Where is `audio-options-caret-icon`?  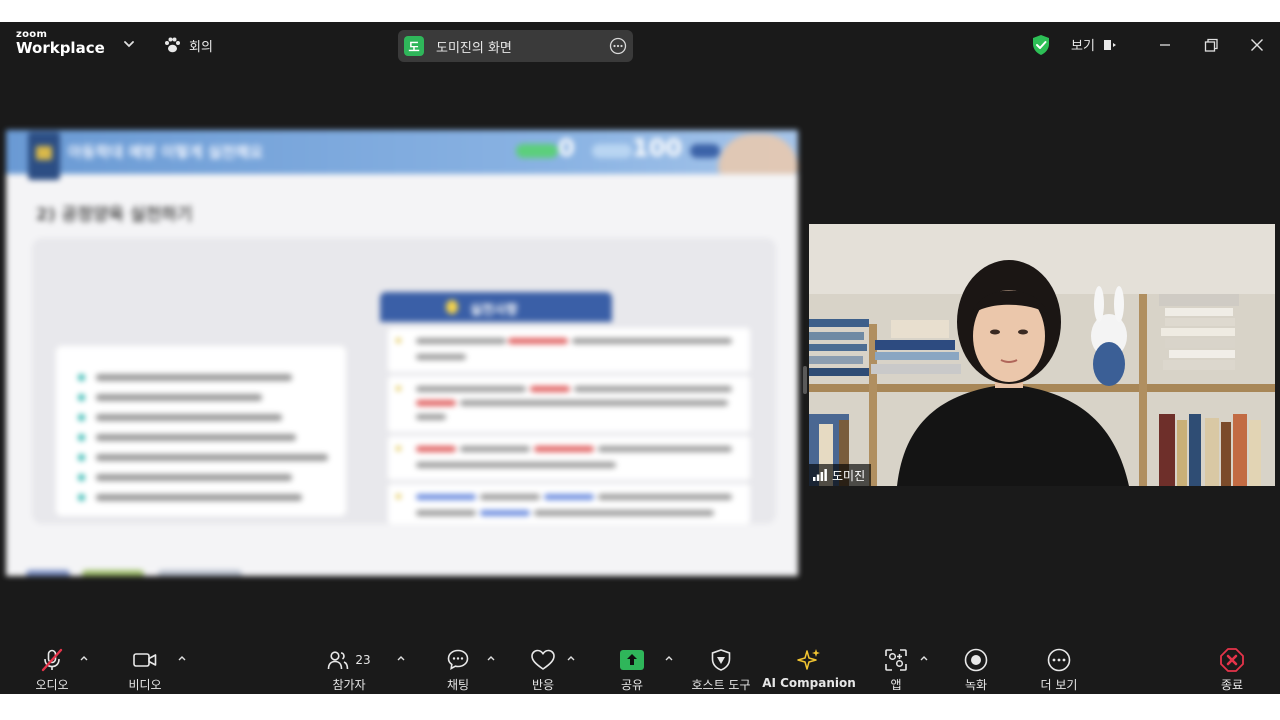
audio-options-caret-icon is located at coordinates (84, 658).